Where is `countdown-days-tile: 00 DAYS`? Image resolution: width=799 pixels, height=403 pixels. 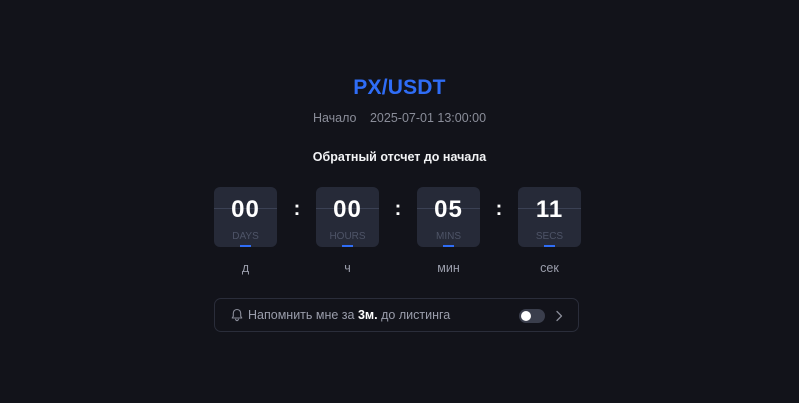 countdown-days-tile: 00 DAYS is located at coordinates (245, 217).